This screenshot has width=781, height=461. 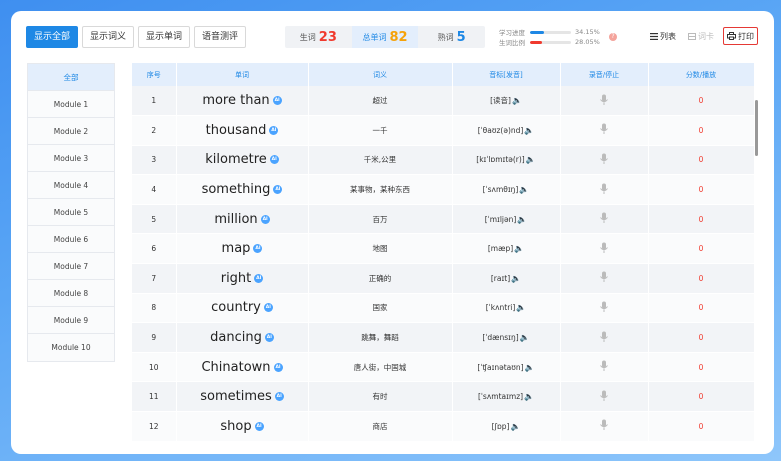 What do you see at coordinates (108, 37) in the screenshot?
I see `show-meaning-button: 显示词义` at bounding box center [108, 37].